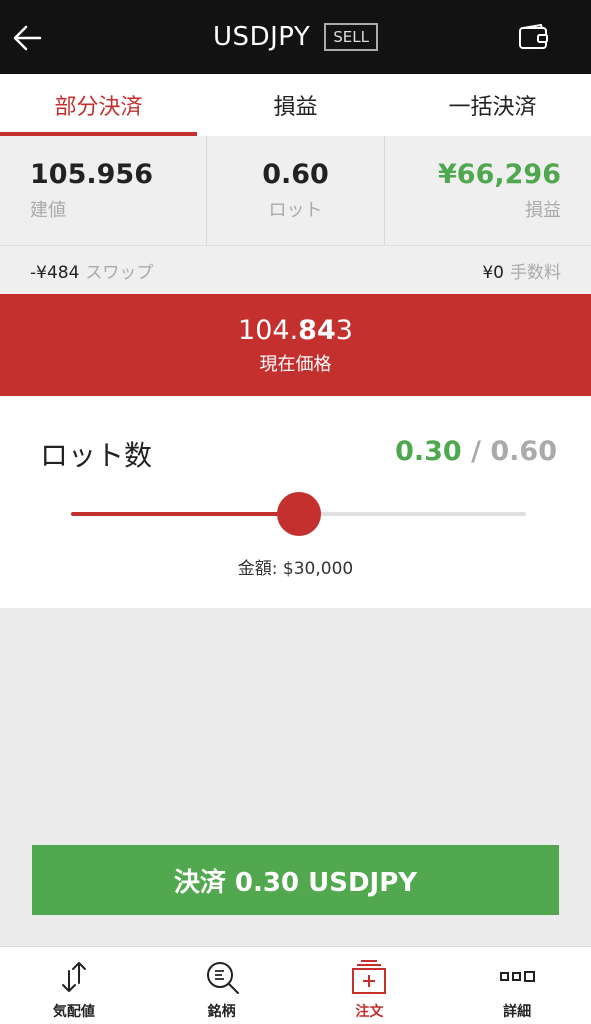 The image size is (591, 1024). Describe the element at coordinates (499, 174) in the screenshot. I see `pnl-value: ¥66,296` at that location.